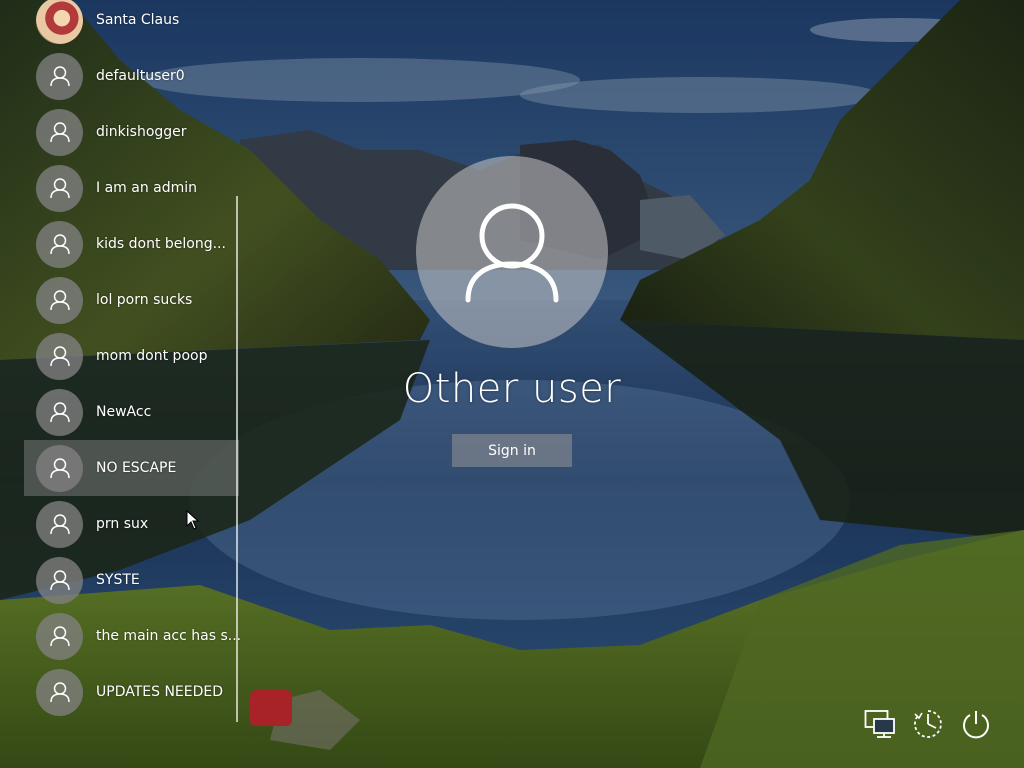 This screenshot has width=1024, height=768. I want to click on network-icon, so click(880, 724).